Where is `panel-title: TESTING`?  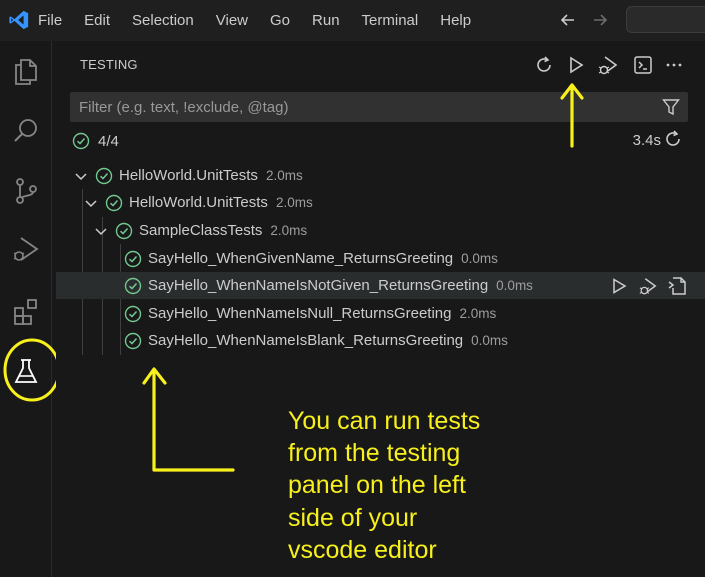 panel-title: TESTING is located at coordinates (109, 64).